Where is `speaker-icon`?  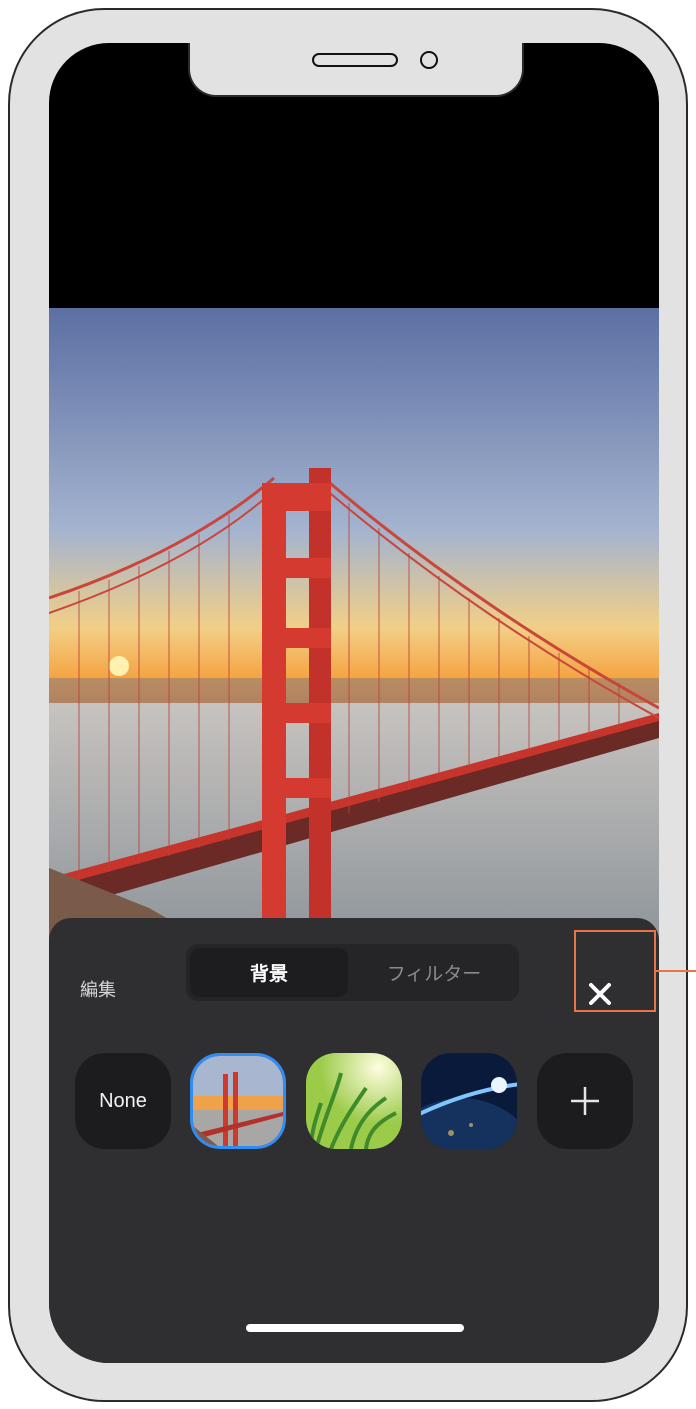 speaker-icon is located at coordinates (355, 60).